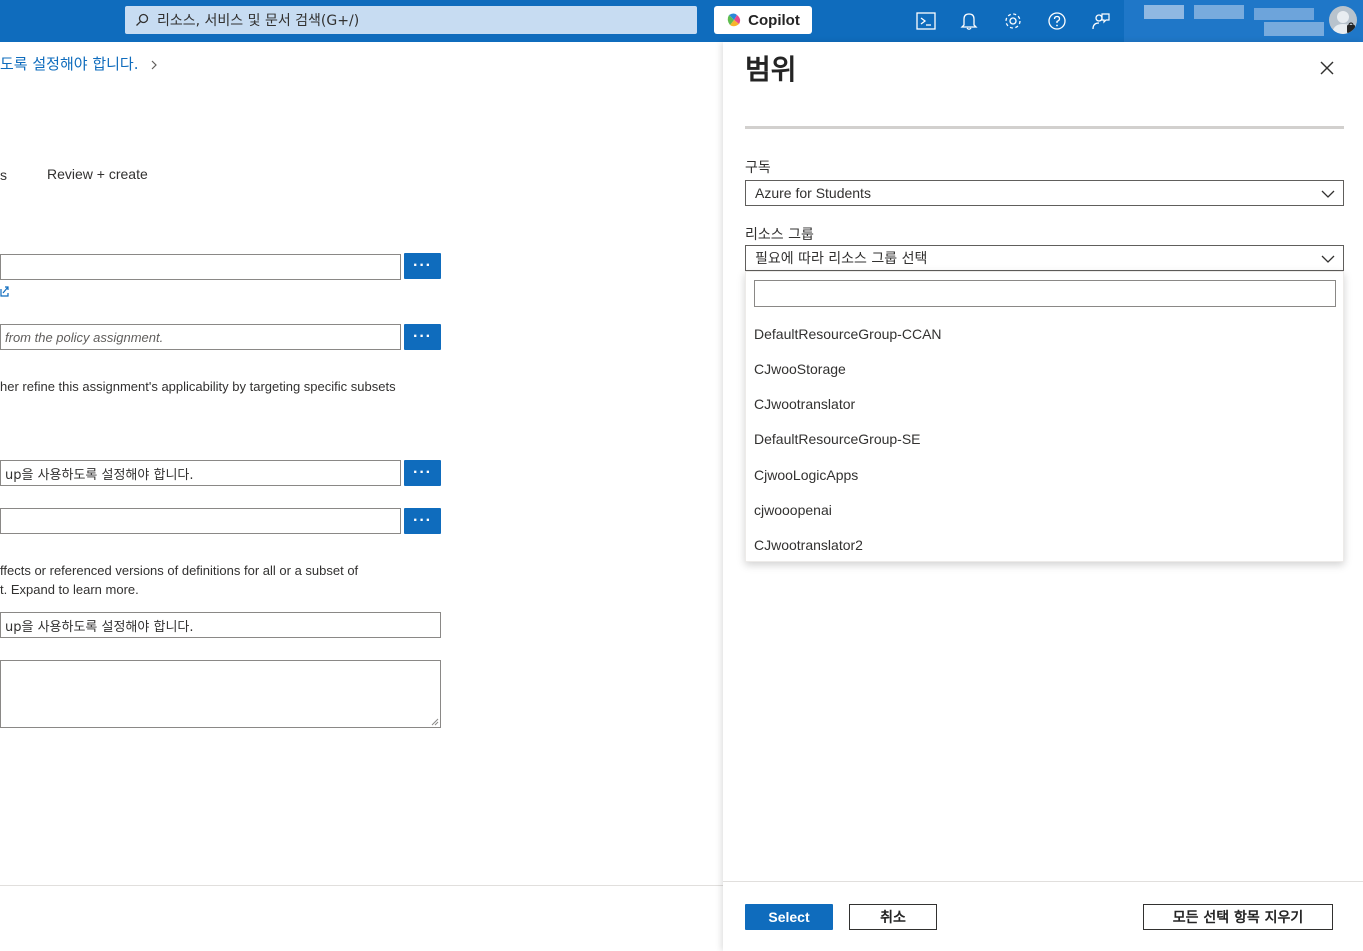  What do you see at coordinates (1294, 29) in the screenshot?
I see `blurred-directory-name` at bounding box center [1294, 29].